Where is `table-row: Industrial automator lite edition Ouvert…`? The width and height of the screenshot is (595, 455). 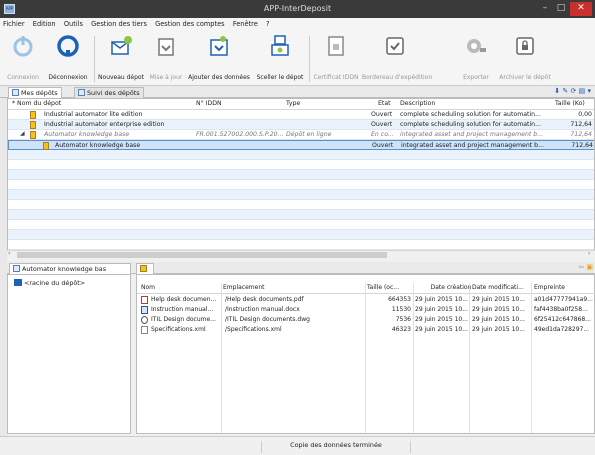
table-row: Industrial automator lite edition Ouvert… is located at coordinates (301, 115).